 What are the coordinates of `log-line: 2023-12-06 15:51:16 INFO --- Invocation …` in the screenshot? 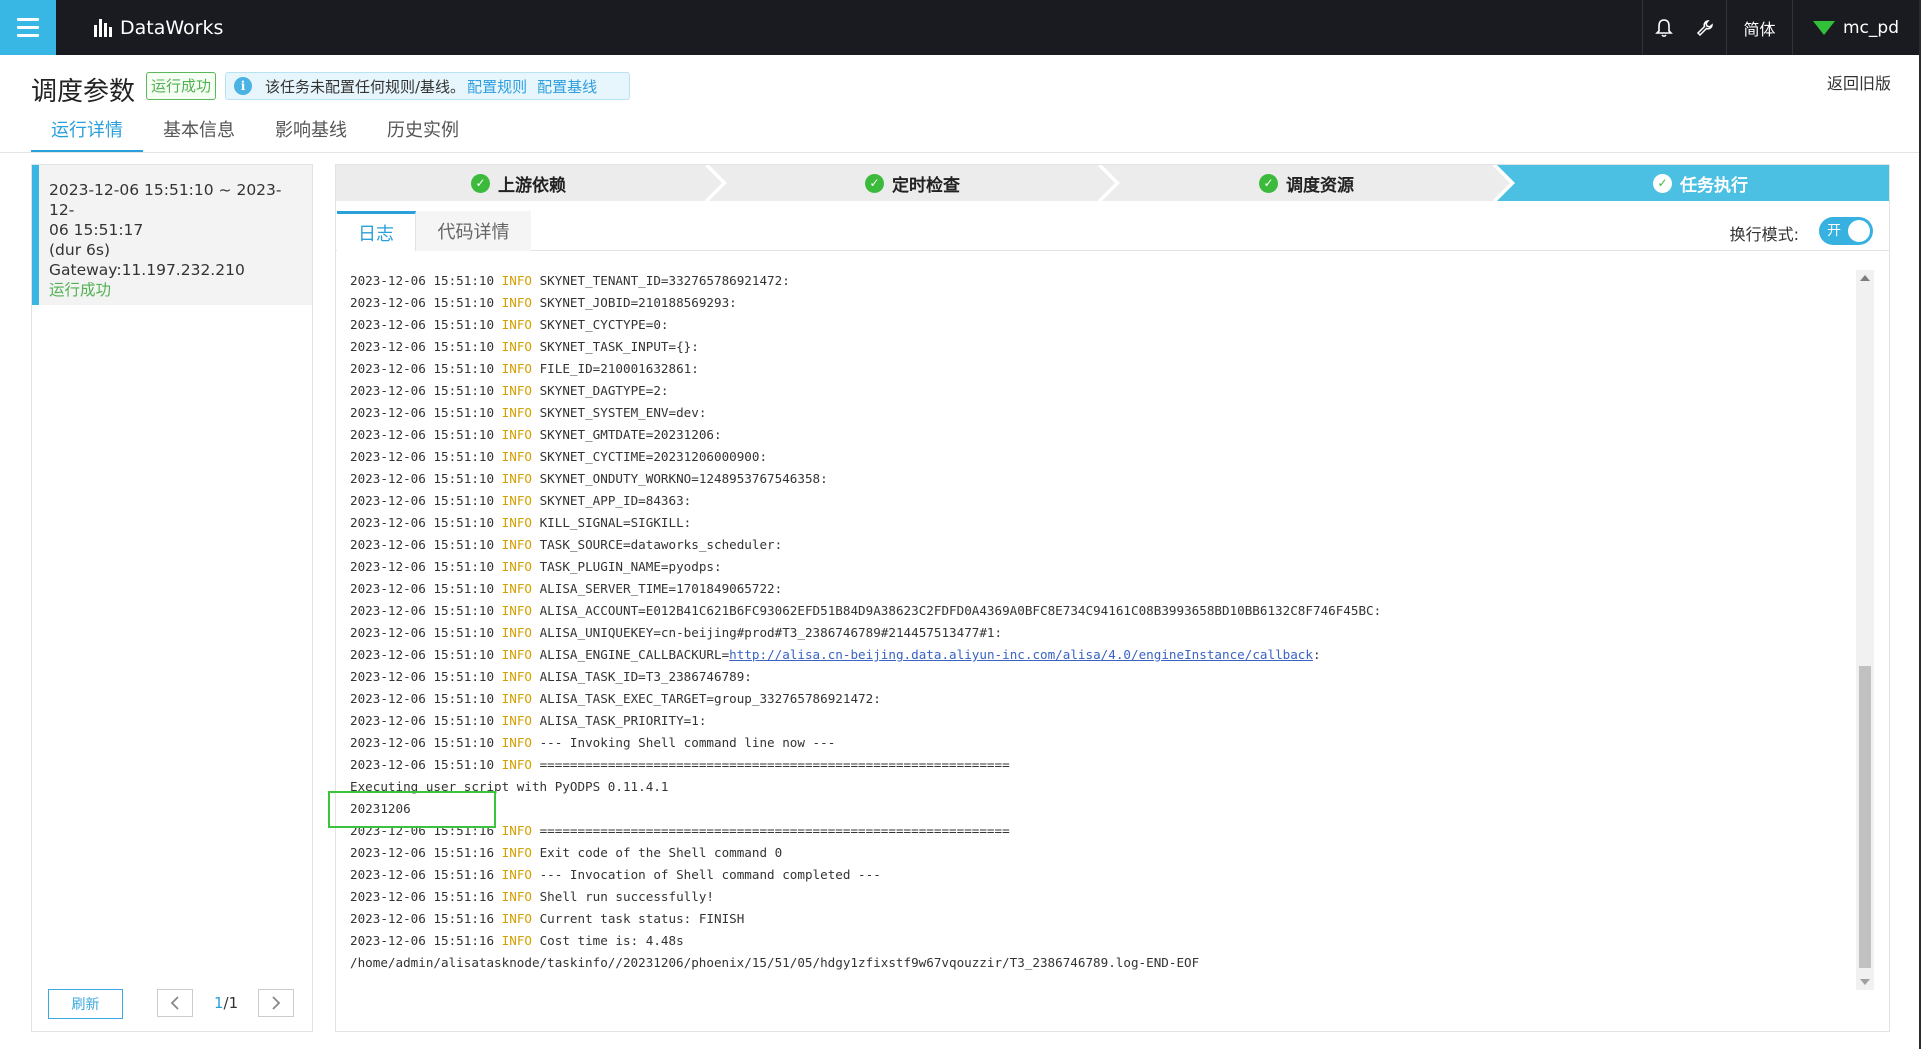 It's located at (1105, 875).